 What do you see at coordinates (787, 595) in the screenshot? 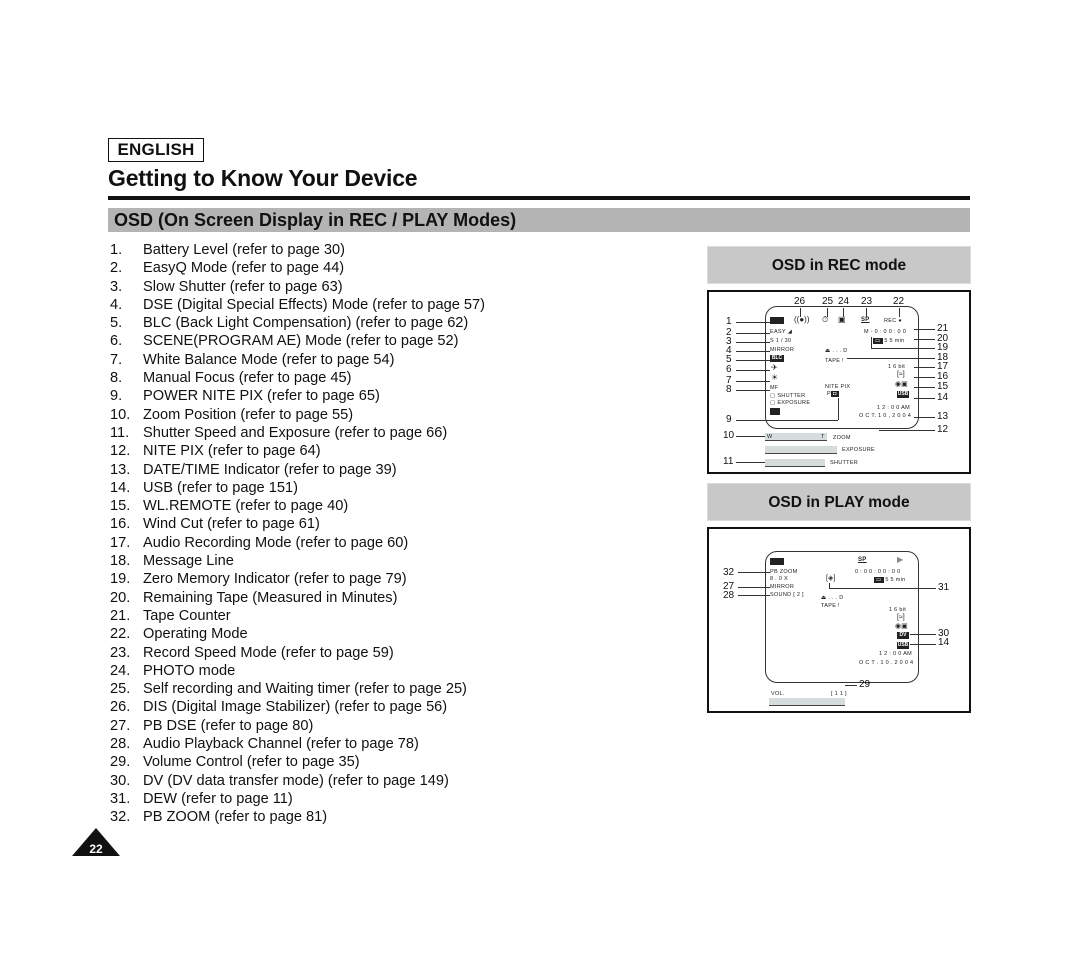
I see `audio-playback-channel: SOUND [ 2 ]` at bounding box center [787, 595].